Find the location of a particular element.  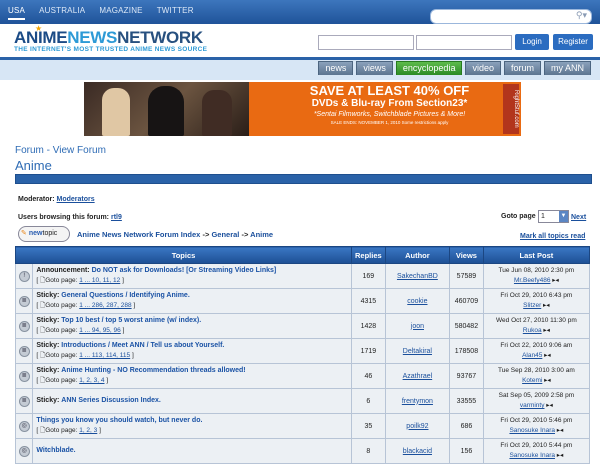

last-post-user-link: Kotemi is located at coordinates (532, 380).